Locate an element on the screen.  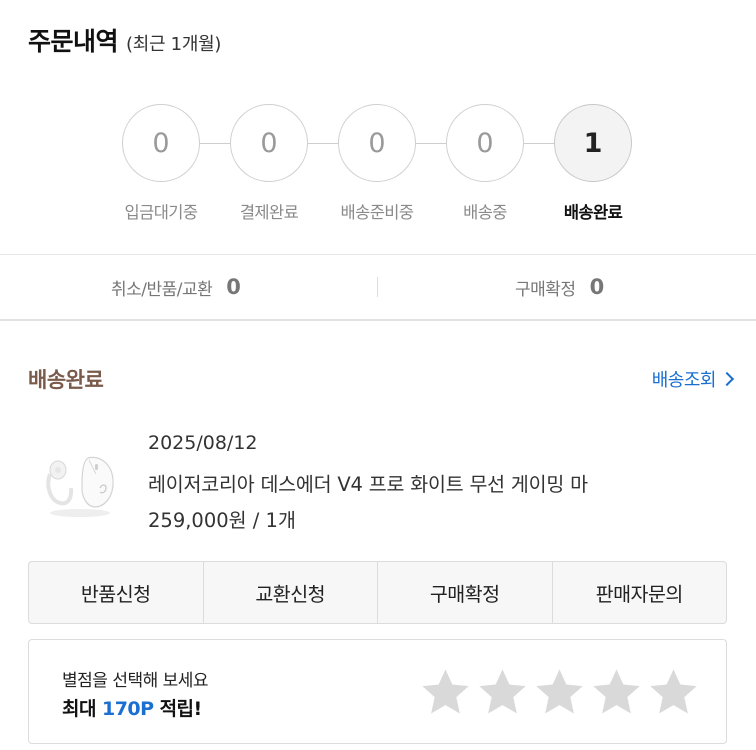
reward-suffix: 적립! is located at coordinates (181, 709).